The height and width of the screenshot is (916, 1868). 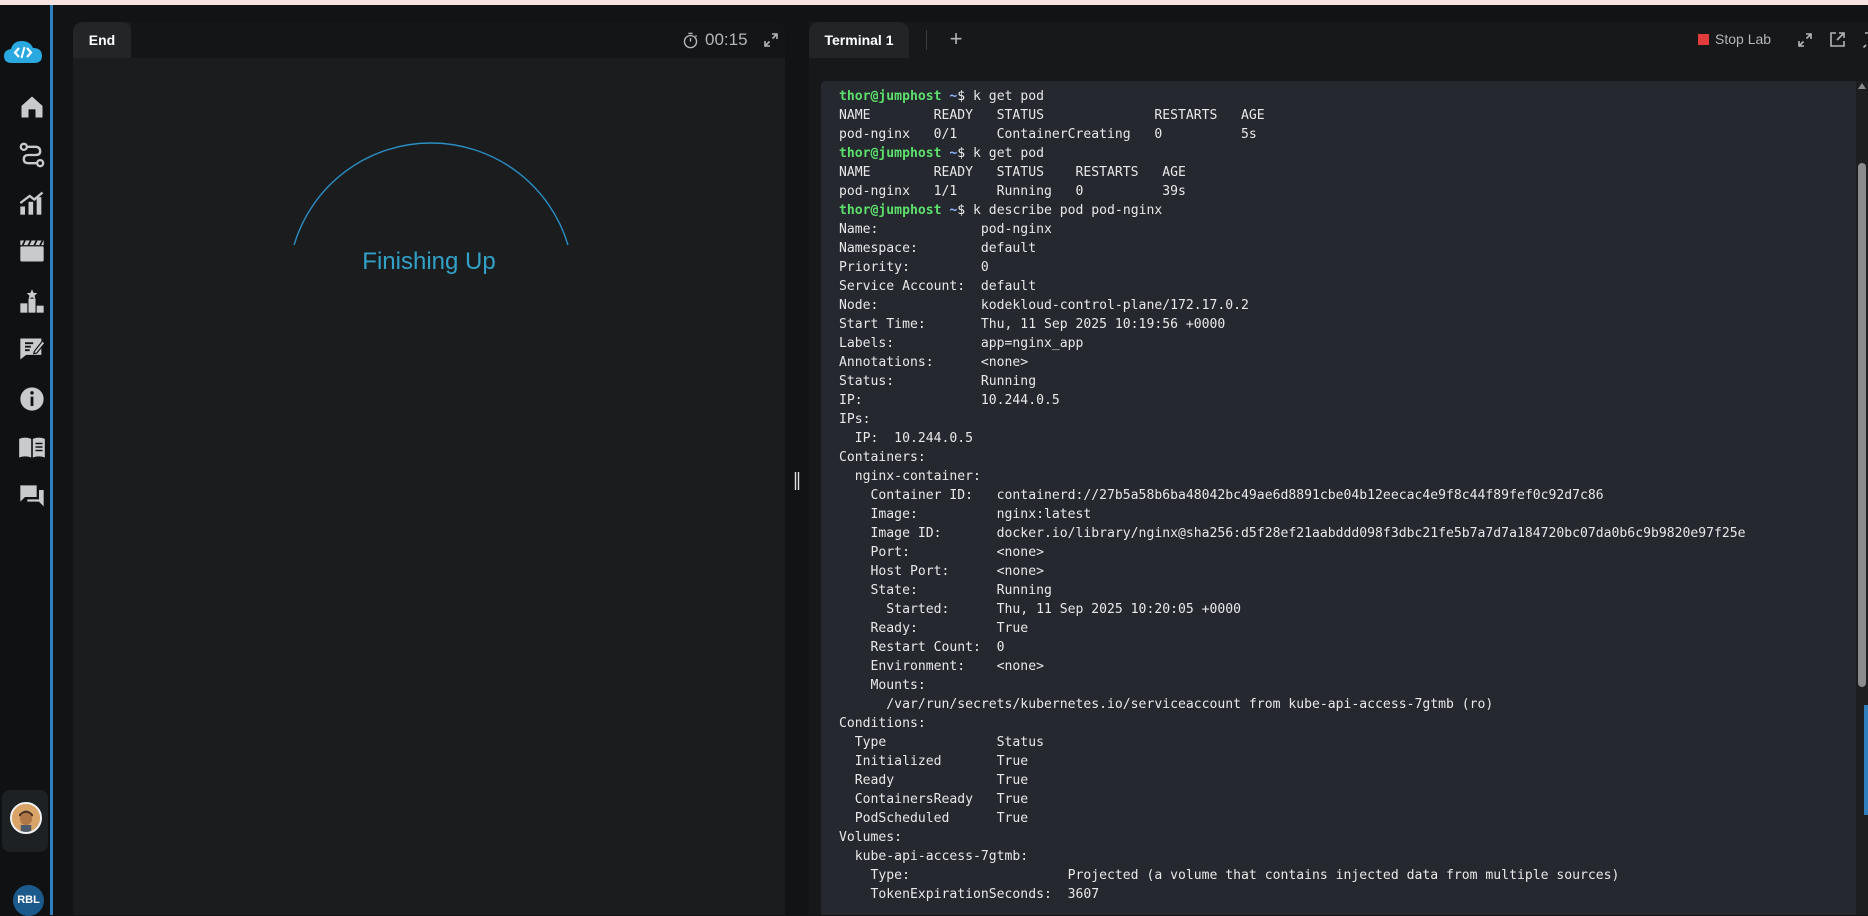 I want to click on terminal-command-line: thor@jumphost ~$ k get pod, so click(x=1292, y=96).